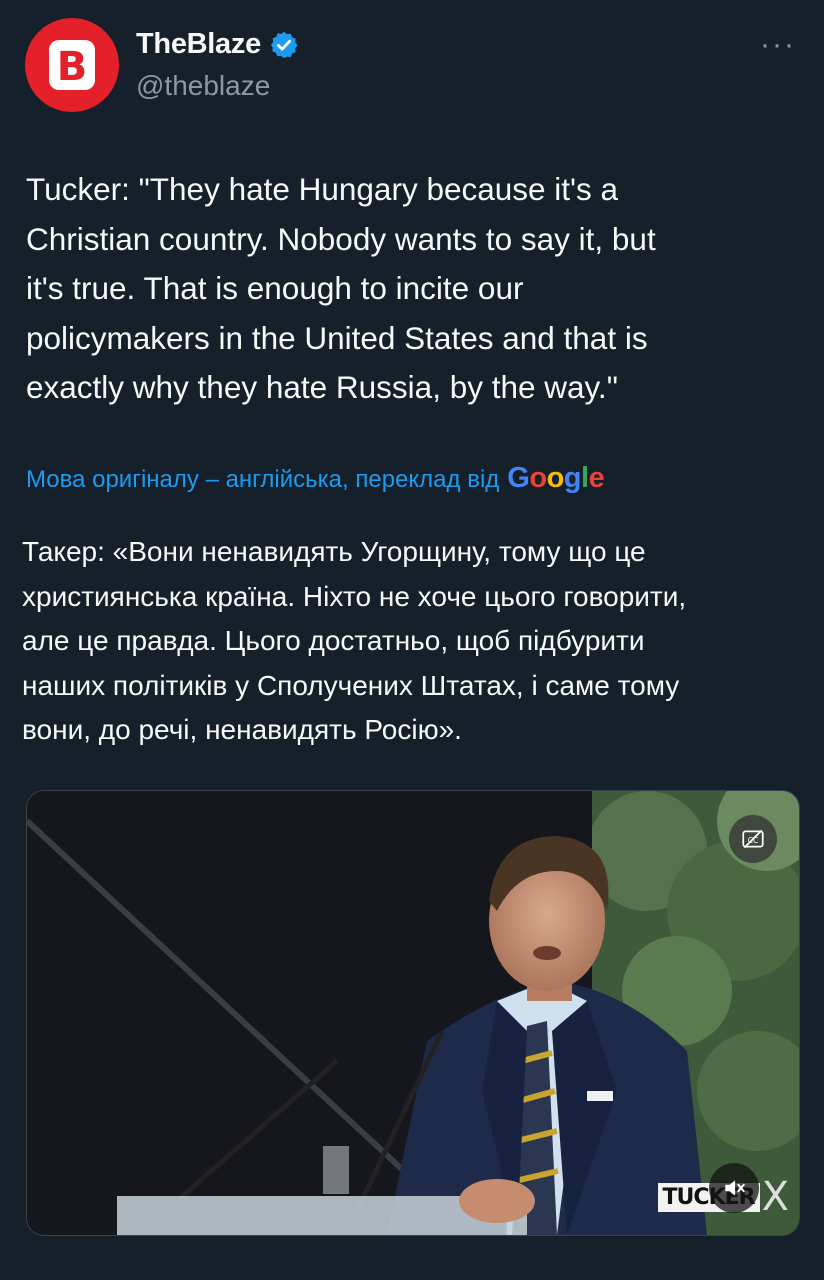 Image resolution: width=824 pixels, height=1280 pixels. What do you see at coordinates (198, 44) in the screenshot?
I see `account-name: TheBlaze` at bounding box center [198, 44].